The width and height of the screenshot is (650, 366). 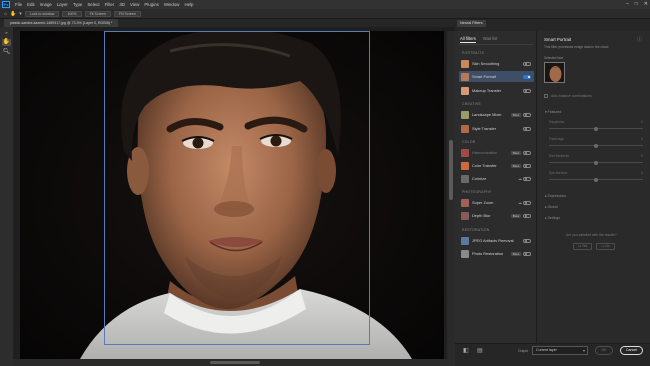 What do you see at coordinates (487, 90) in the screenshot?
I see `filter-label: Makeup Transfer` at bounding box center [487, 90].